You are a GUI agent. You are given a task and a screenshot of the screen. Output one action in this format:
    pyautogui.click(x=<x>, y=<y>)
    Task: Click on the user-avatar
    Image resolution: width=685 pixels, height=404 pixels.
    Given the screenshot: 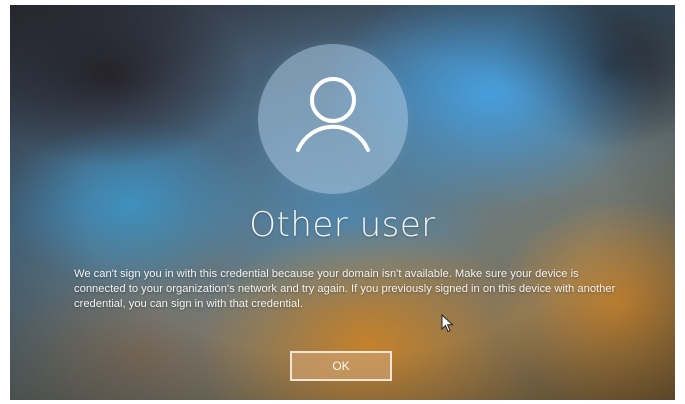 What is the action you would take?
    pyautogui.click(x=333, y=119)
    